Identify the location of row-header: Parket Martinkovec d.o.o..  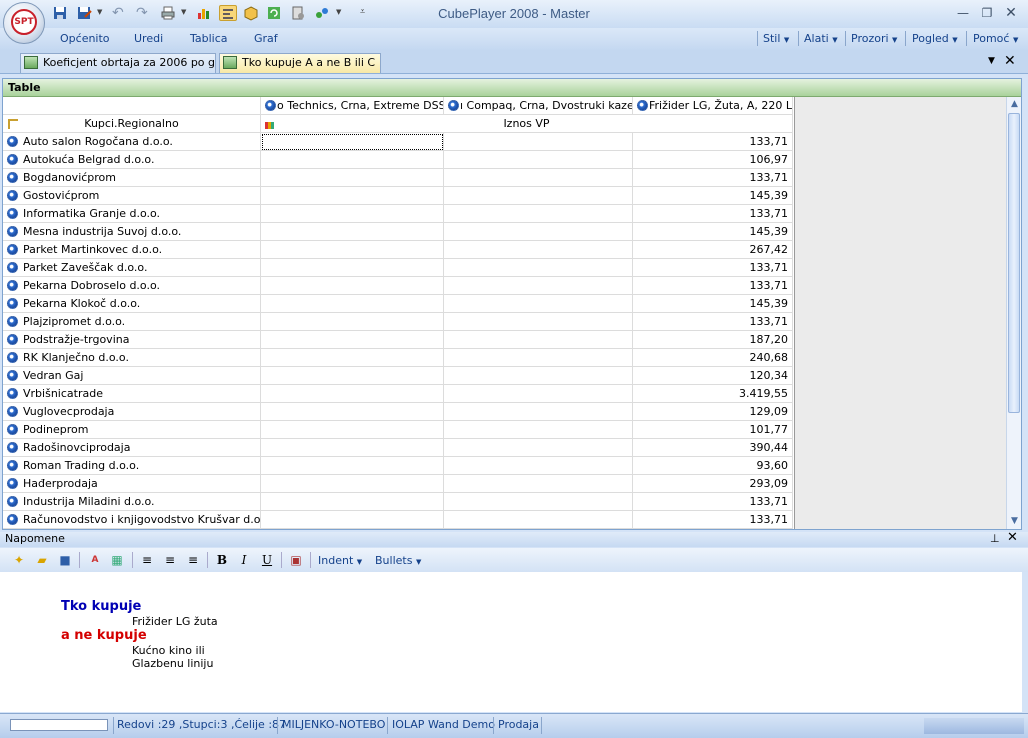
(132, 250).